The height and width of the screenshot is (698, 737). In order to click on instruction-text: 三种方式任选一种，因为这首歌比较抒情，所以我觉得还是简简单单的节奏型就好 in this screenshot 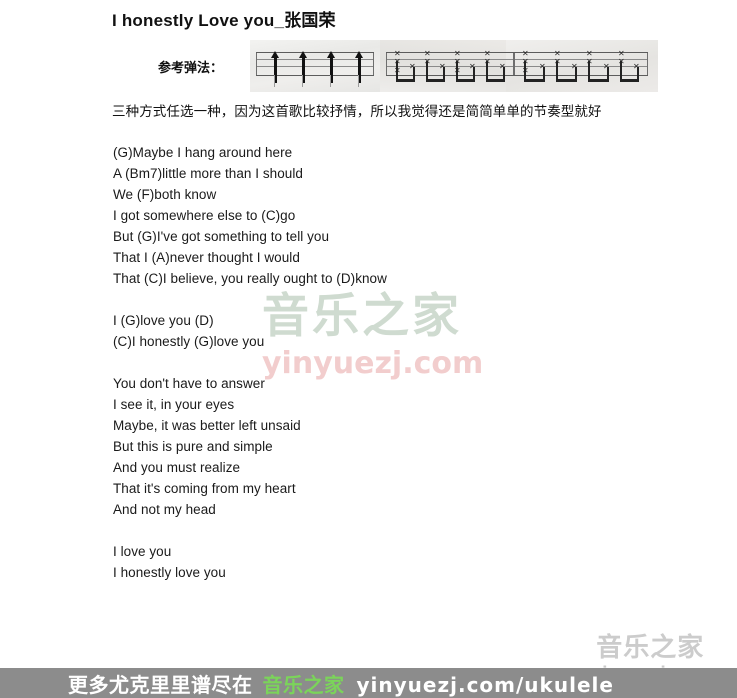, I will do `click(357, 111)`.